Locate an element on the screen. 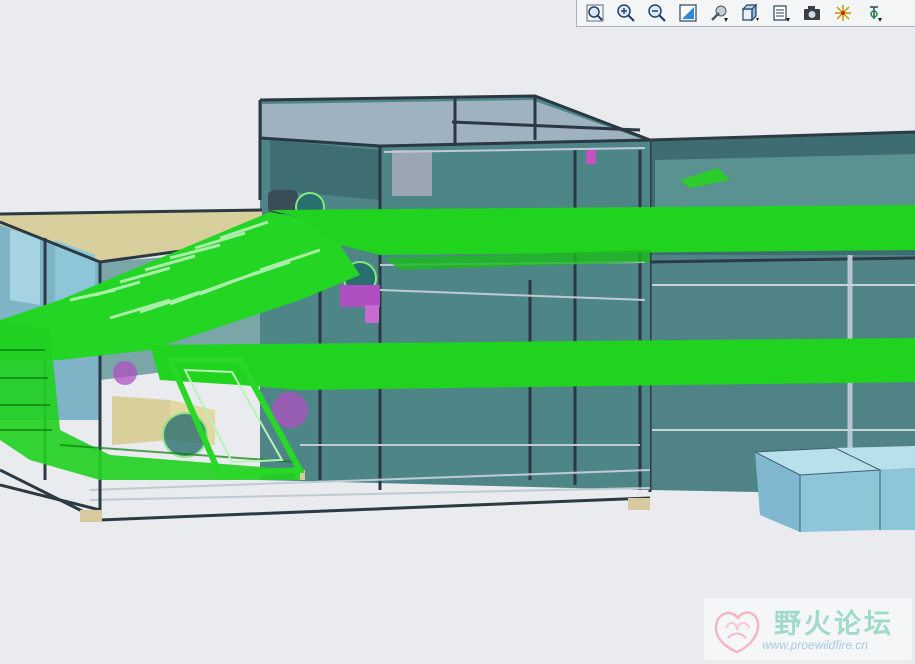  repaint-button is located at coordinates (688, 13).